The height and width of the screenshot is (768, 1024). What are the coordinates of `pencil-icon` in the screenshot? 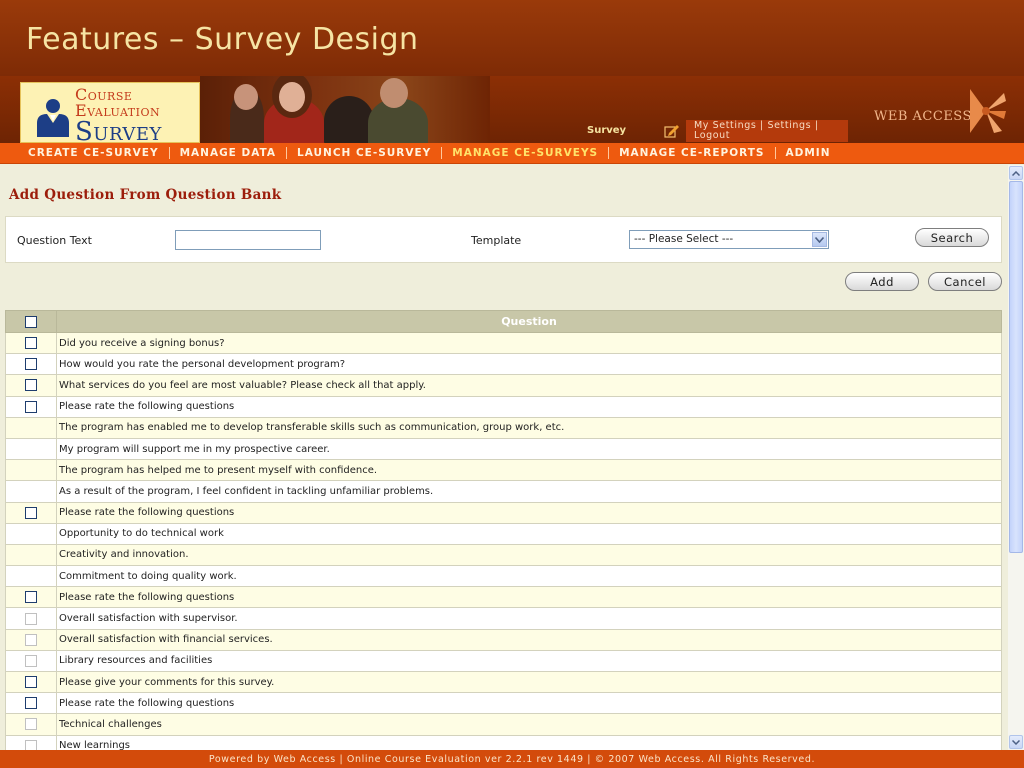 It's located at (672, 131).